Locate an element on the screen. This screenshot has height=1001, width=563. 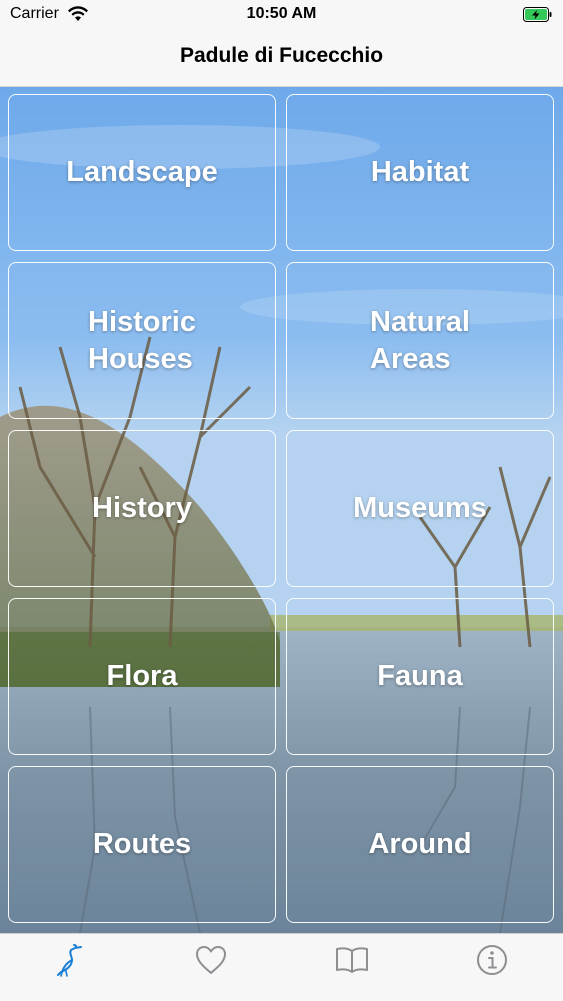
tile-label: Routes is located at coordinates (142, 844).